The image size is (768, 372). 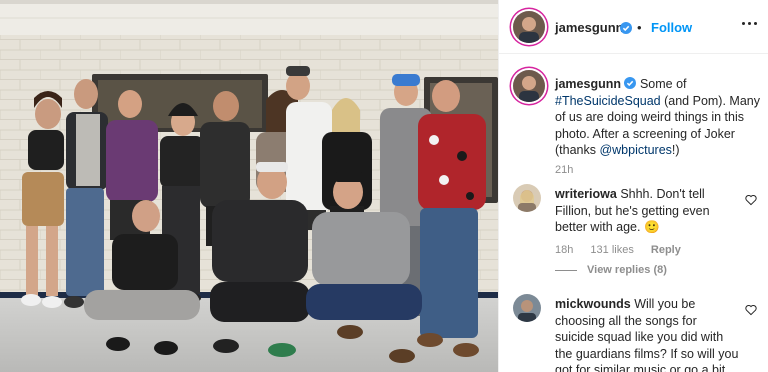 I want to click on view-replies-button: View replies (8), so click(x=611, y=270).